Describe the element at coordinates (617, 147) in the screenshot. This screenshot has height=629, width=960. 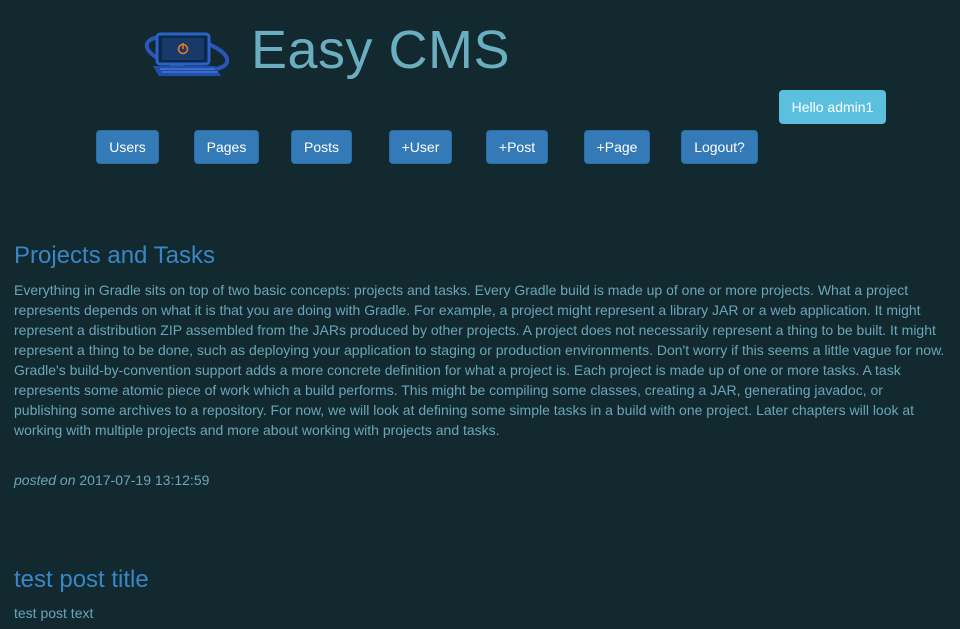
I see `add-page-button: +Page` at that location.